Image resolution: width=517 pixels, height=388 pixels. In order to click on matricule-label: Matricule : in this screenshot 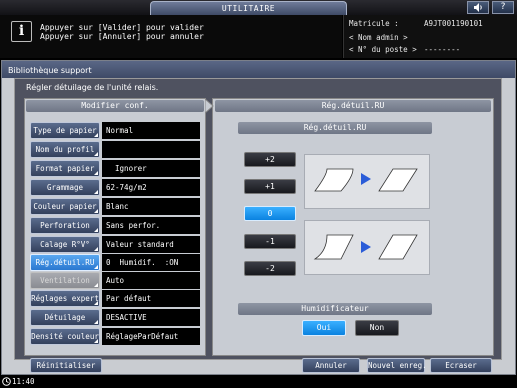, I will do `click(374, 23)`.